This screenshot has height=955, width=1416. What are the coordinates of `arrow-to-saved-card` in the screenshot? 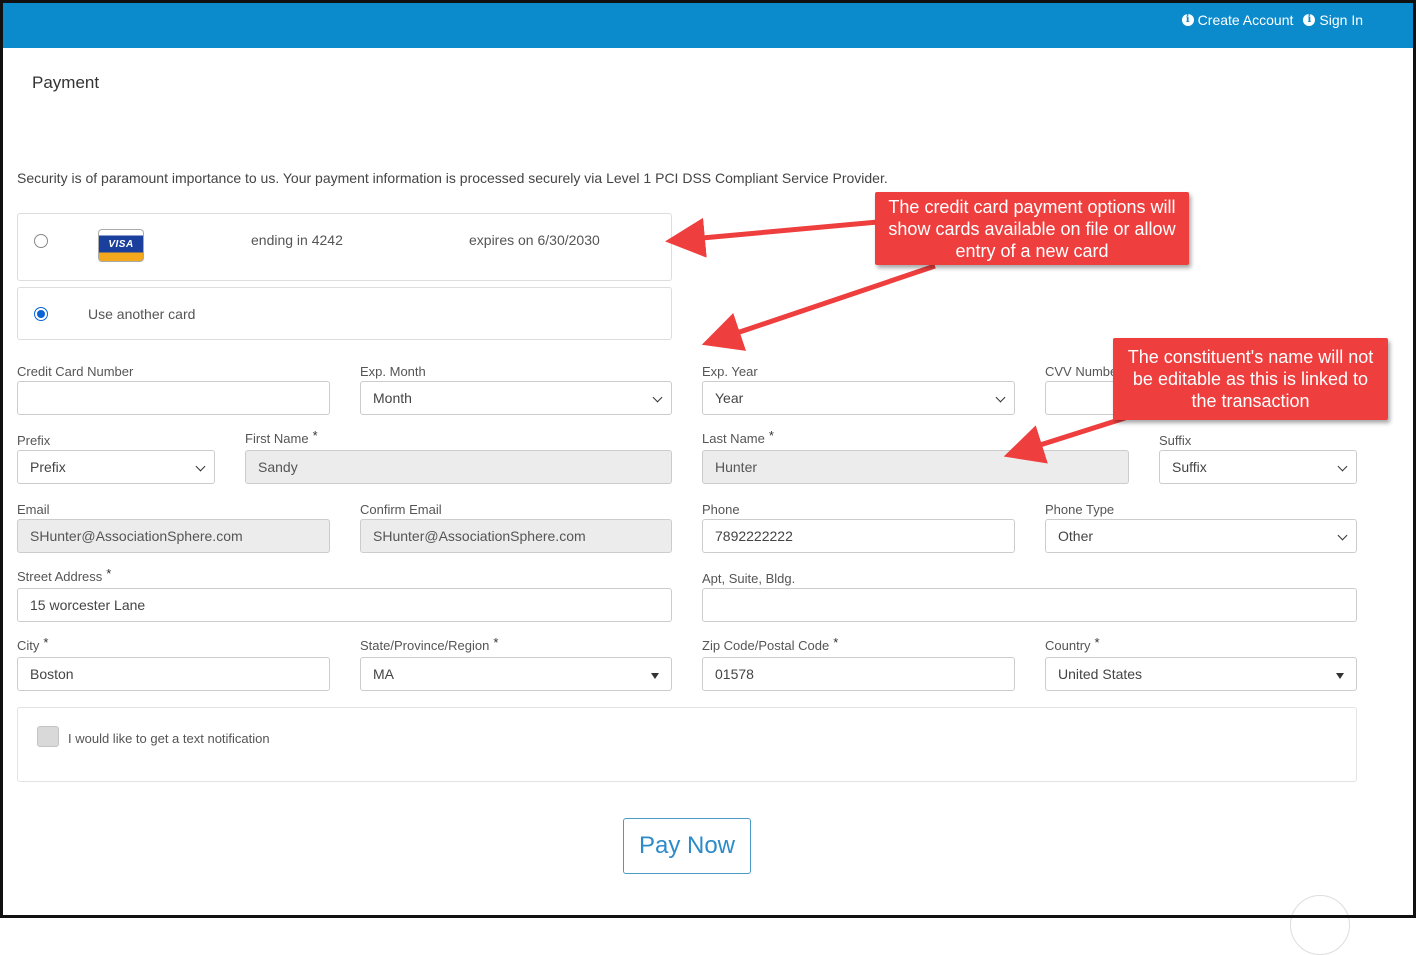 It's located at (772, 237).